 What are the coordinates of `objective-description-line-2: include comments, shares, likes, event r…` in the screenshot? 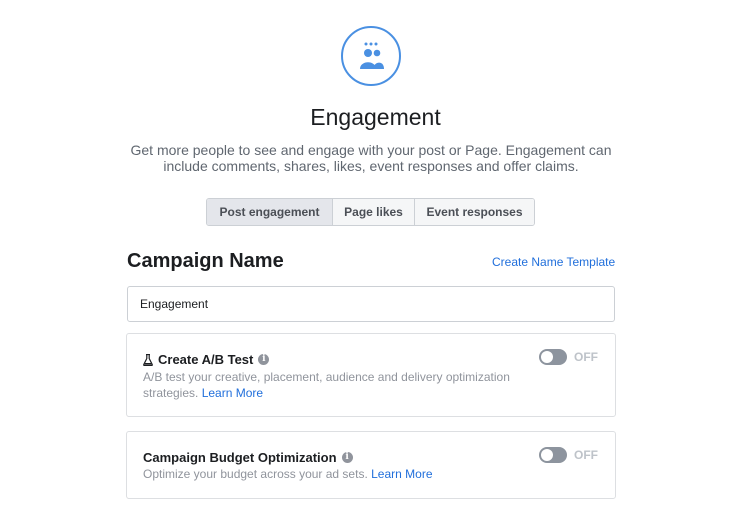 It's located at (371, 166).